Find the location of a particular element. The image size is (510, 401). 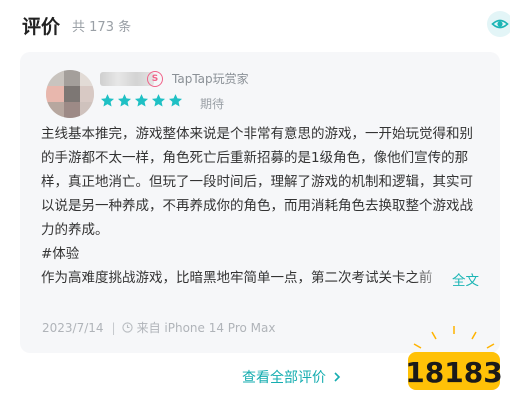

reviews-header: 评价 共 173 条 is located at coordinates (76, 25).